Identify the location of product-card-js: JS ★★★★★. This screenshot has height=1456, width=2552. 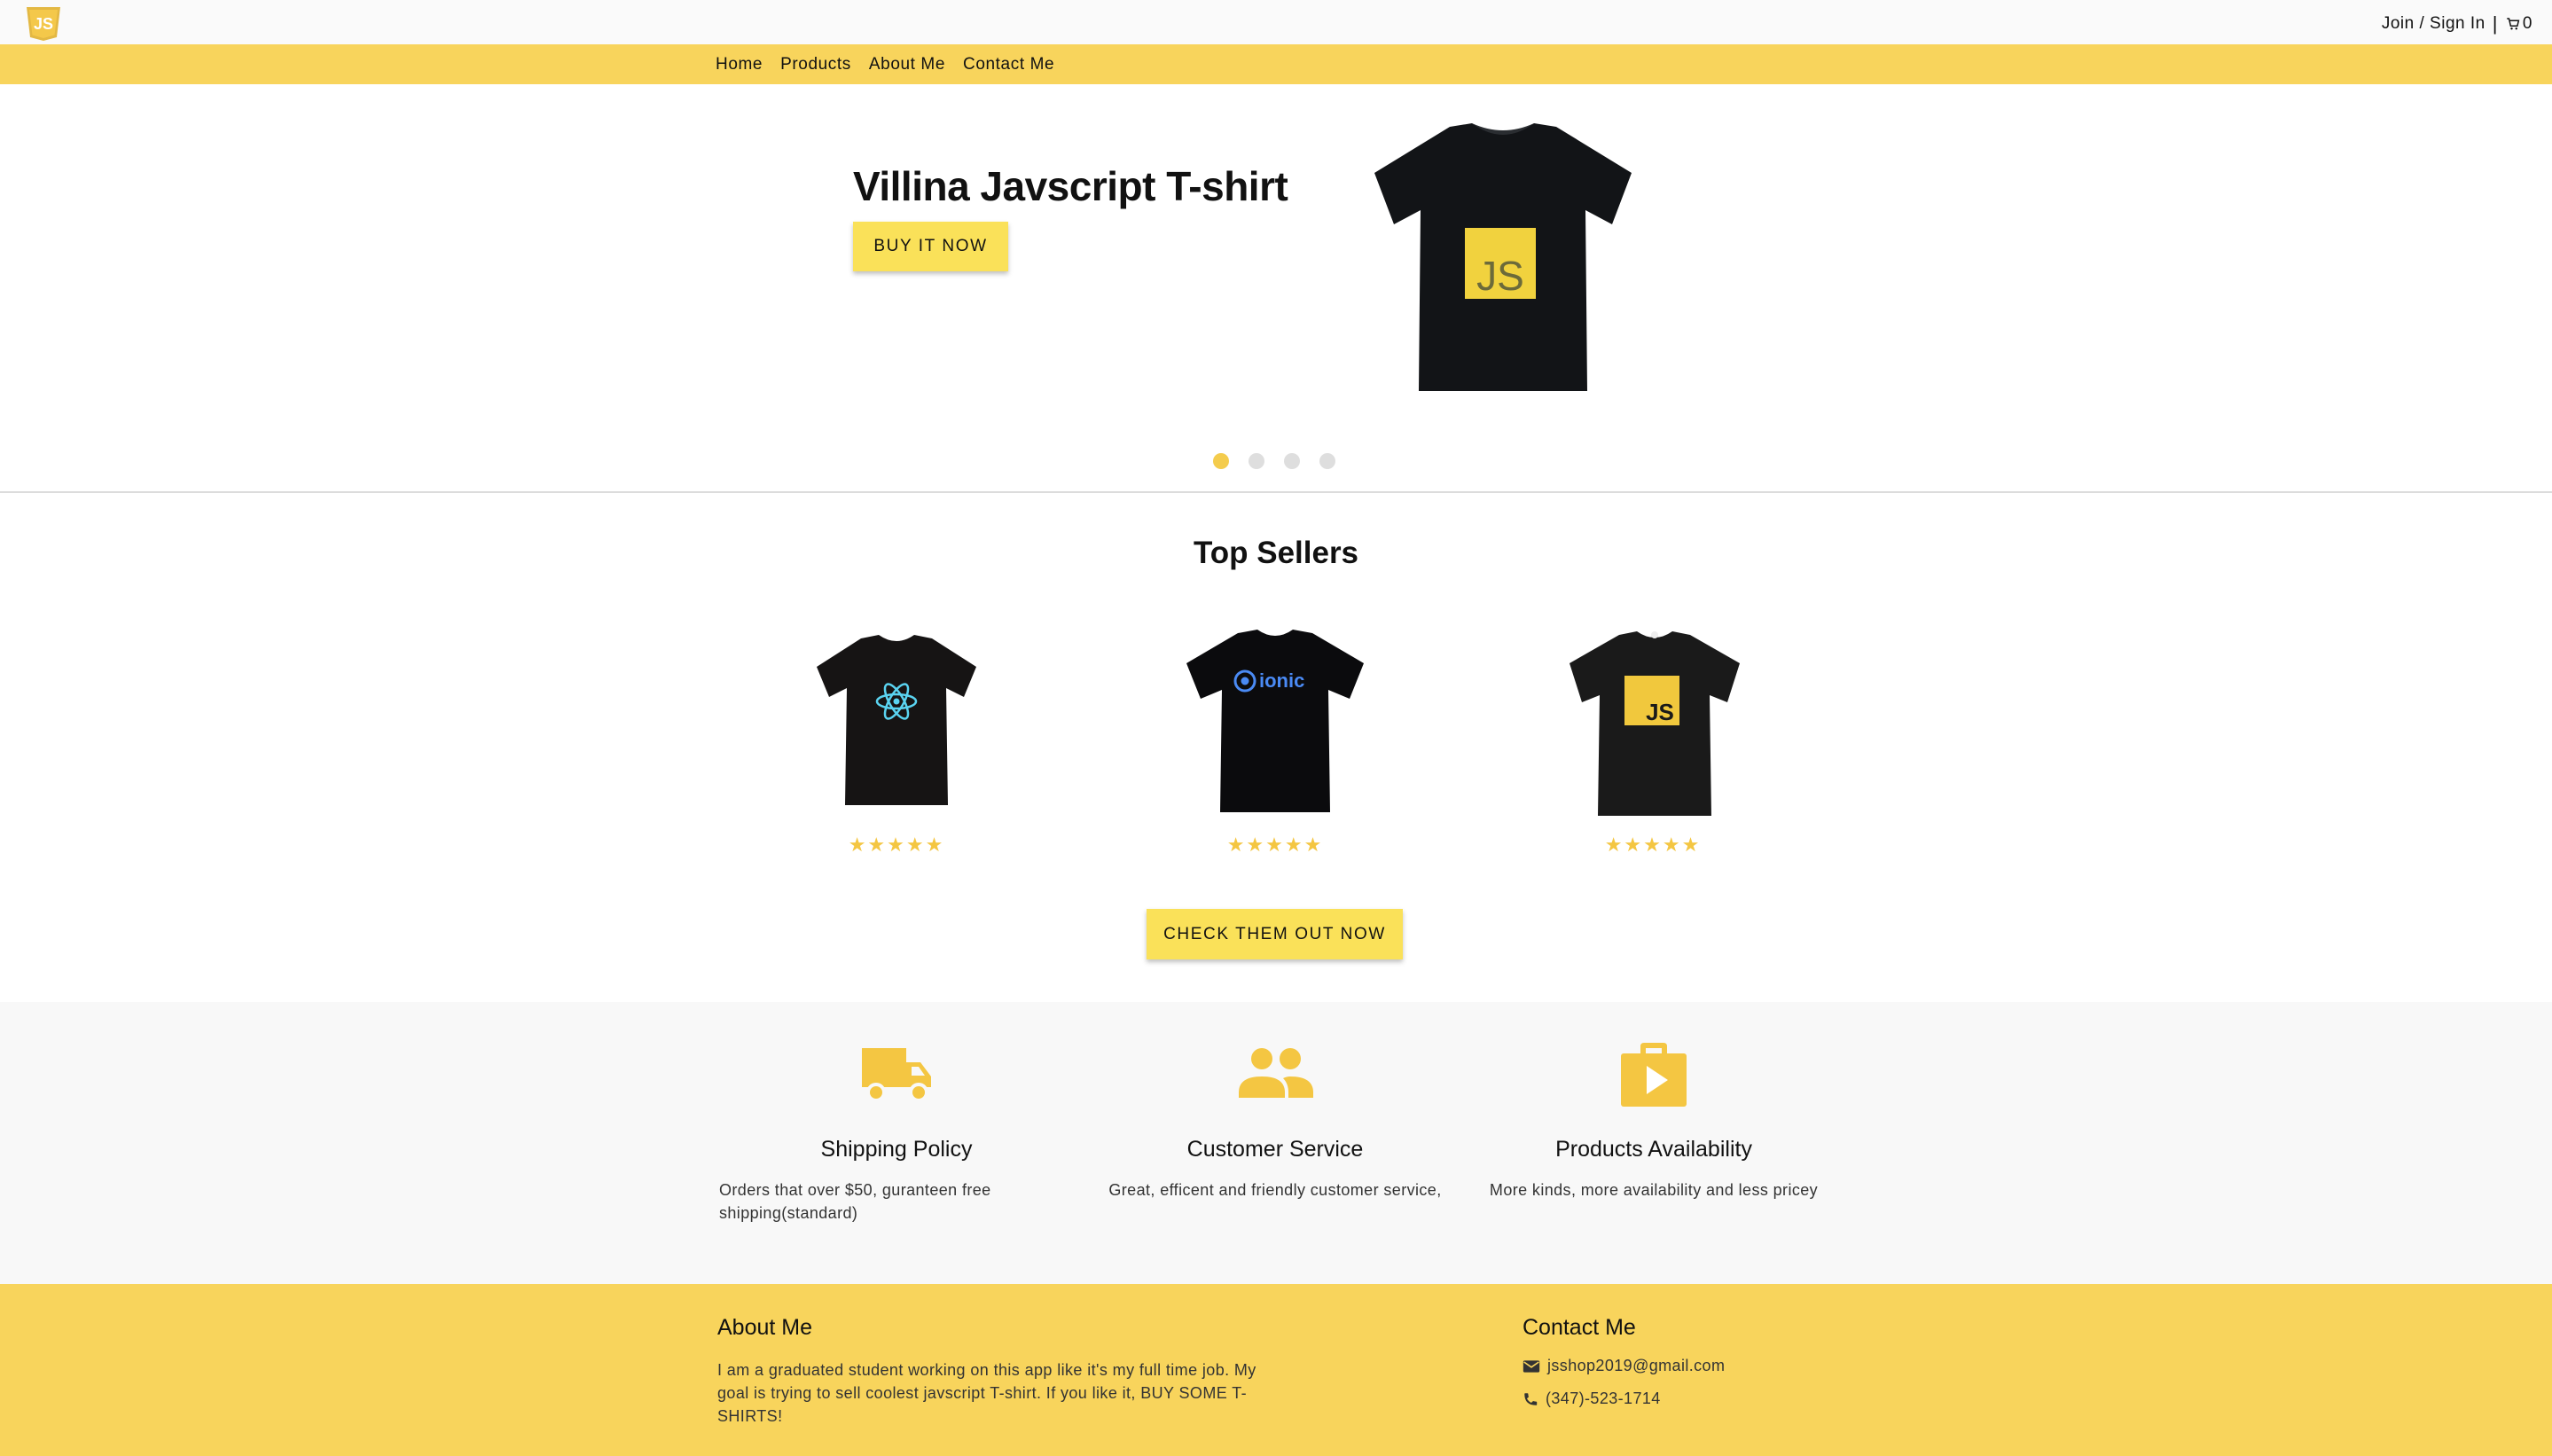
(1644, 747).